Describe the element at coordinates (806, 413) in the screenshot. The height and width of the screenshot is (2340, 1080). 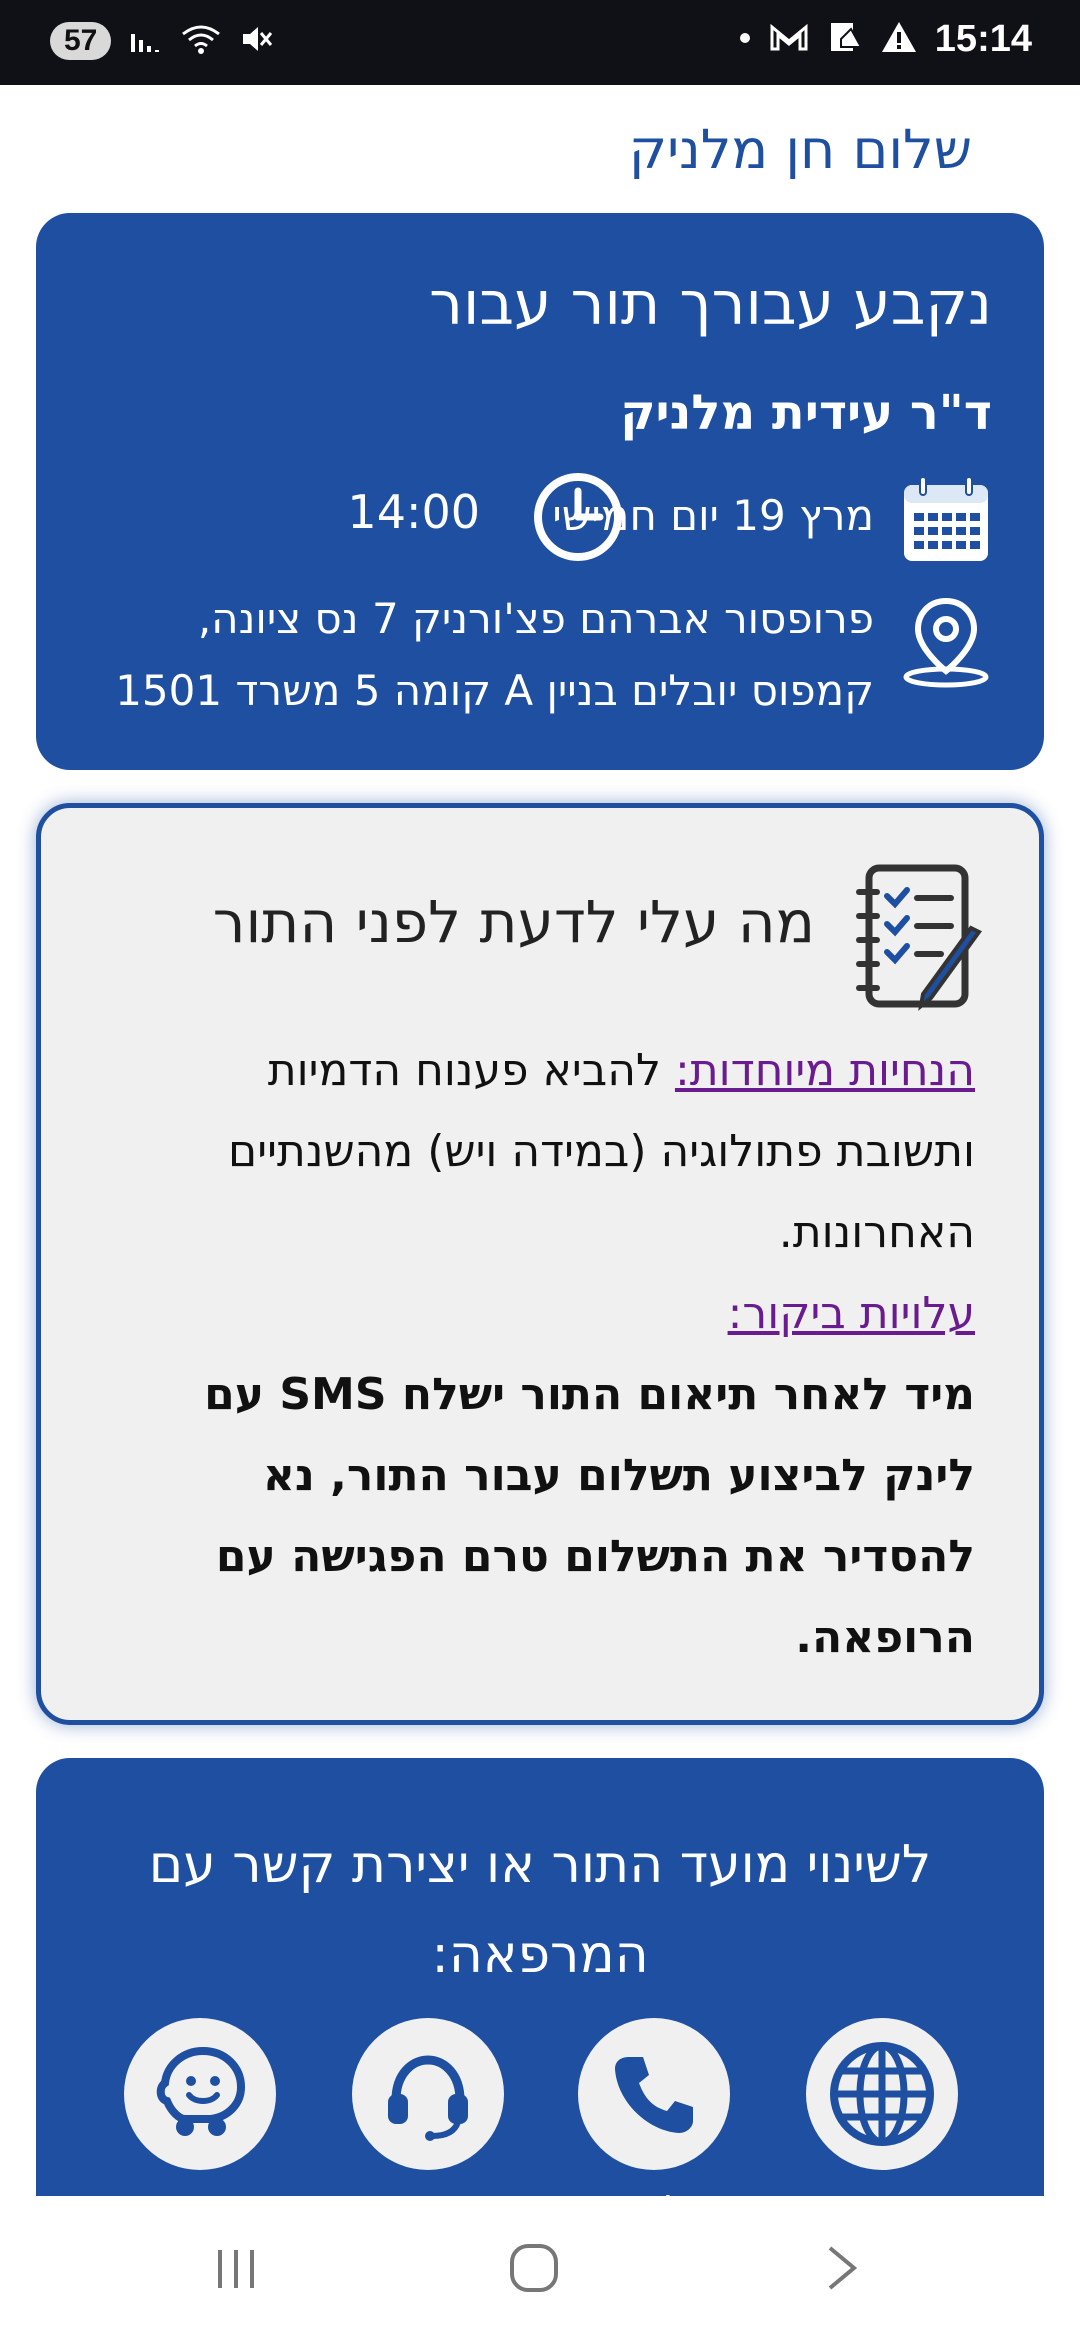
I see `doctor-name: ד"ר עידית מלניק` at that location.